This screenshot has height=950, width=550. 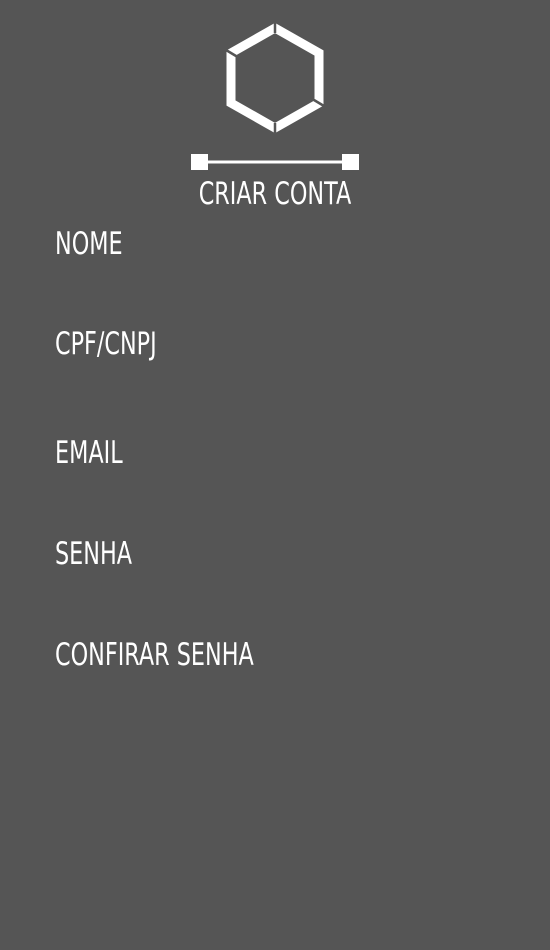 What do you see at coordinates (275, 162) in the screenshot?
I see `title-divider` at bounding box center [275, 162].